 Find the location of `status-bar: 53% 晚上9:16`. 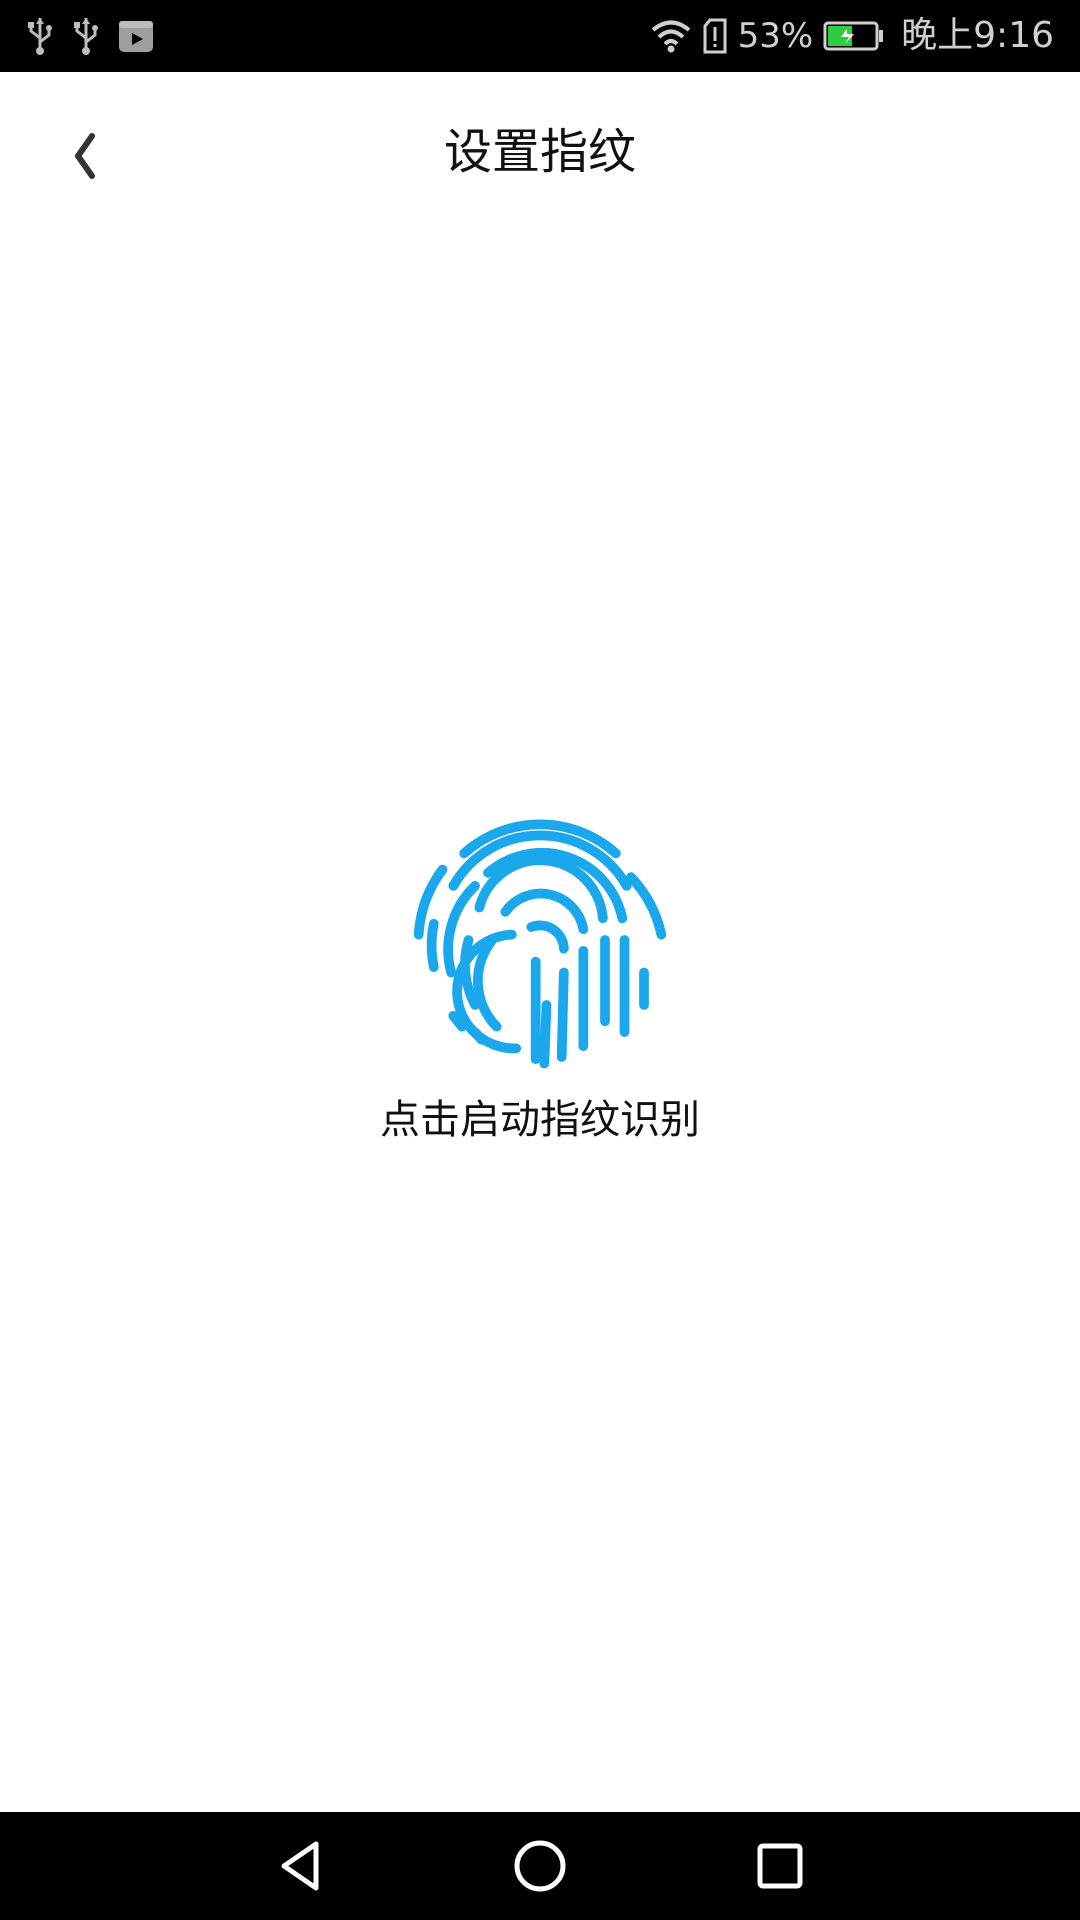

status-bar: 53% 晚上9:16 is located at coordinates (540, 36).